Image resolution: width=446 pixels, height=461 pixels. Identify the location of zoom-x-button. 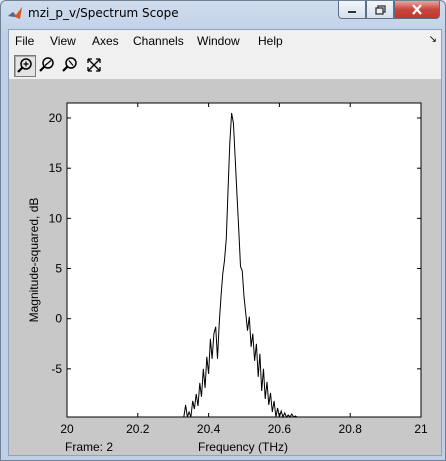
(47, 65).